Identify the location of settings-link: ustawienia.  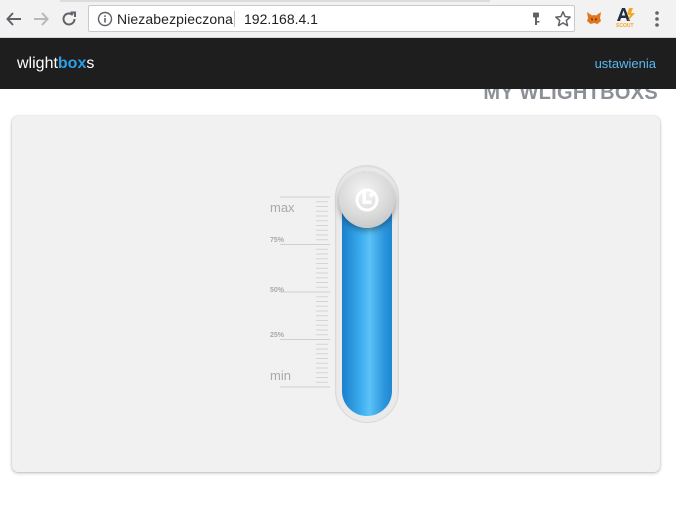
(625, 63).